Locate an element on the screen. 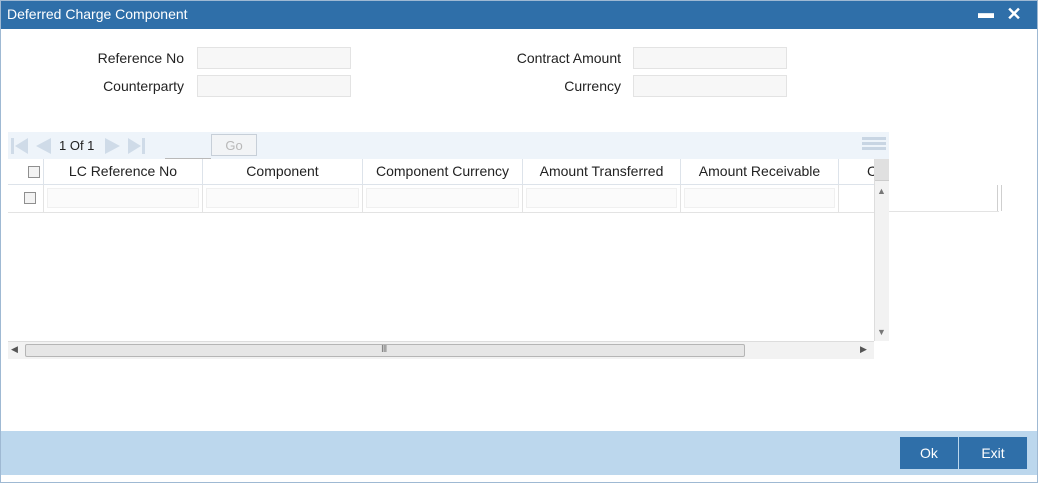  reference-no-label: Reference No is located at coordinates (140, 58).